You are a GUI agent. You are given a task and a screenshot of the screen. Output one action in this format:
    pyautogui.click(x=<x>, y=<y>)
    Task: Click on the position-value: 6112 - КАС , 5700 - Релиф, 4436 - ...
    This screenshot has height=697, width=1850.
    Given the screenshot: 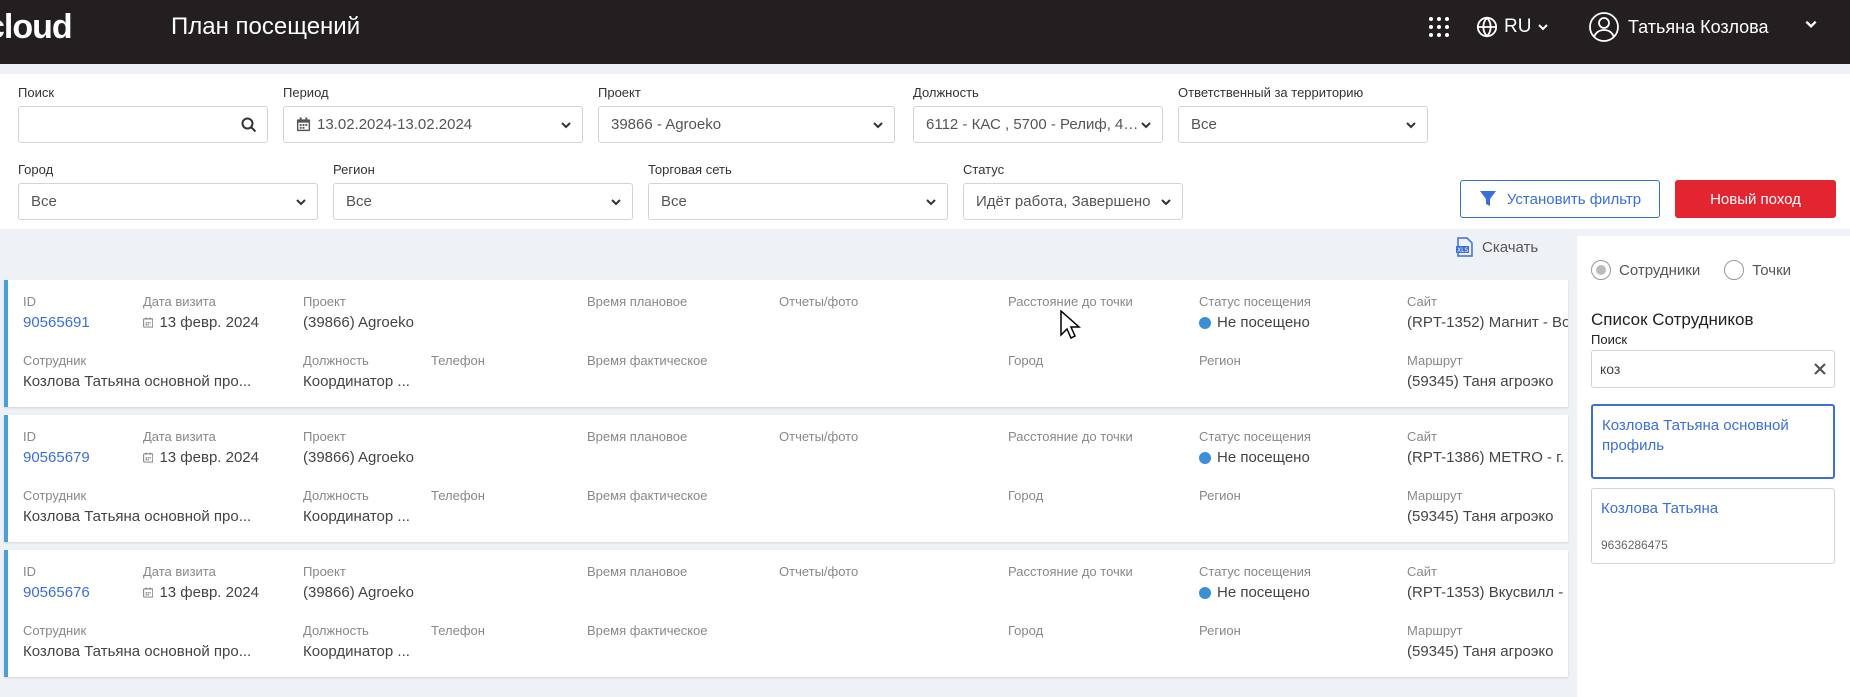 What is the action you would take?
    pyautogui.click(x=1033, y=124)
    